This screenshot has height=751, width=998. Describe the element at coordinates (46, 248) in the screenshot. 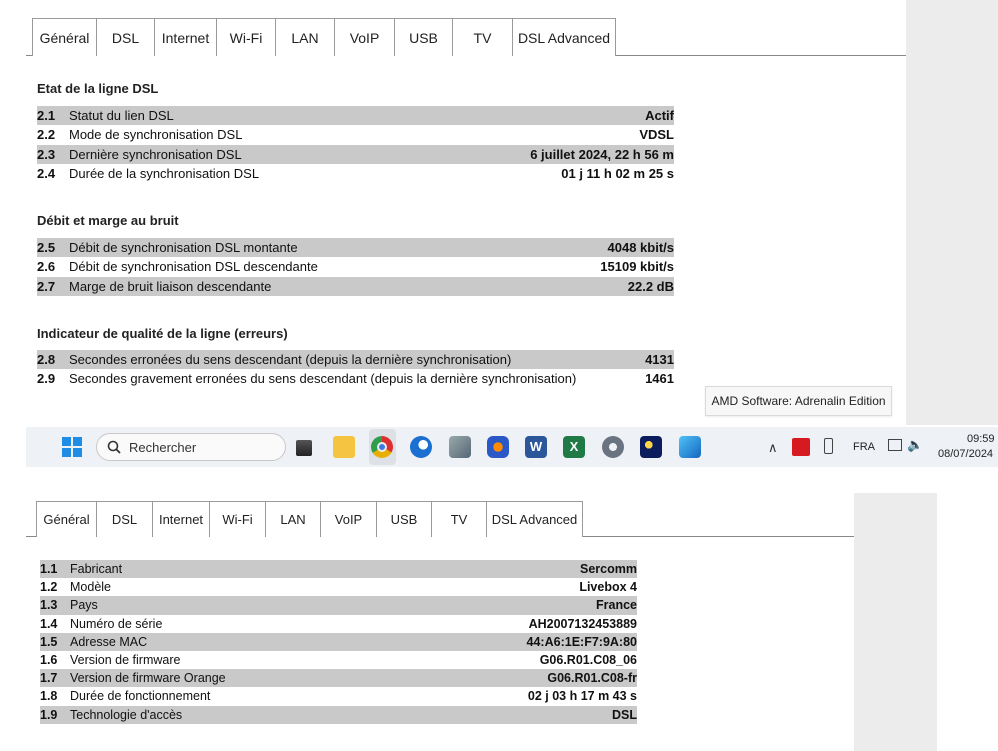

I see `row-number: 2.5` at that location.